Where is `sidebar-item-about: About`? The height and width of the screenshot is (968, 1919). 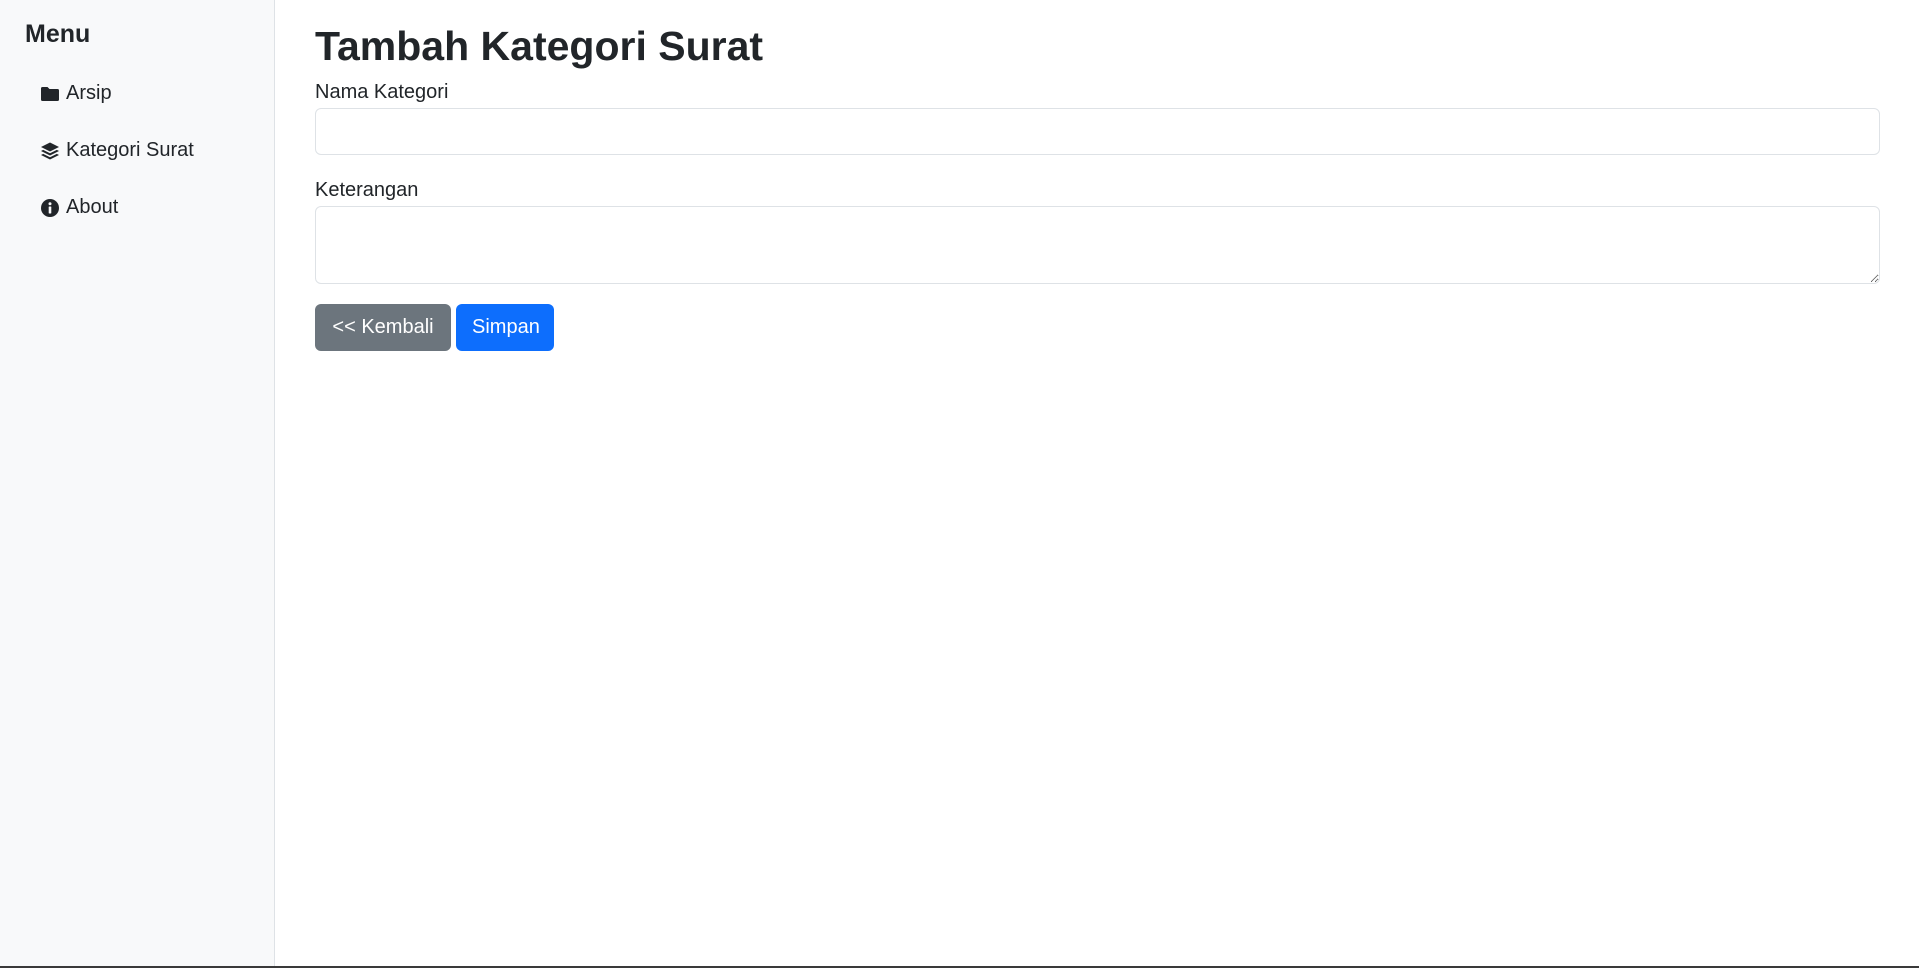 sidebar-item-about: About is located at coordinates (137, 207).